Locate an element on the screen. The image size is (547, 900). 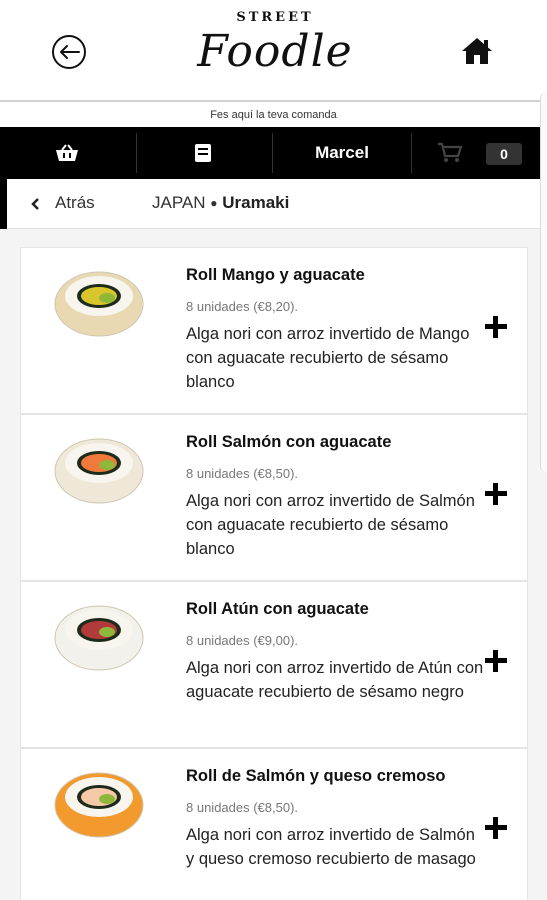
top-nav: Marcel 0 is located at coordinates (273, 153).